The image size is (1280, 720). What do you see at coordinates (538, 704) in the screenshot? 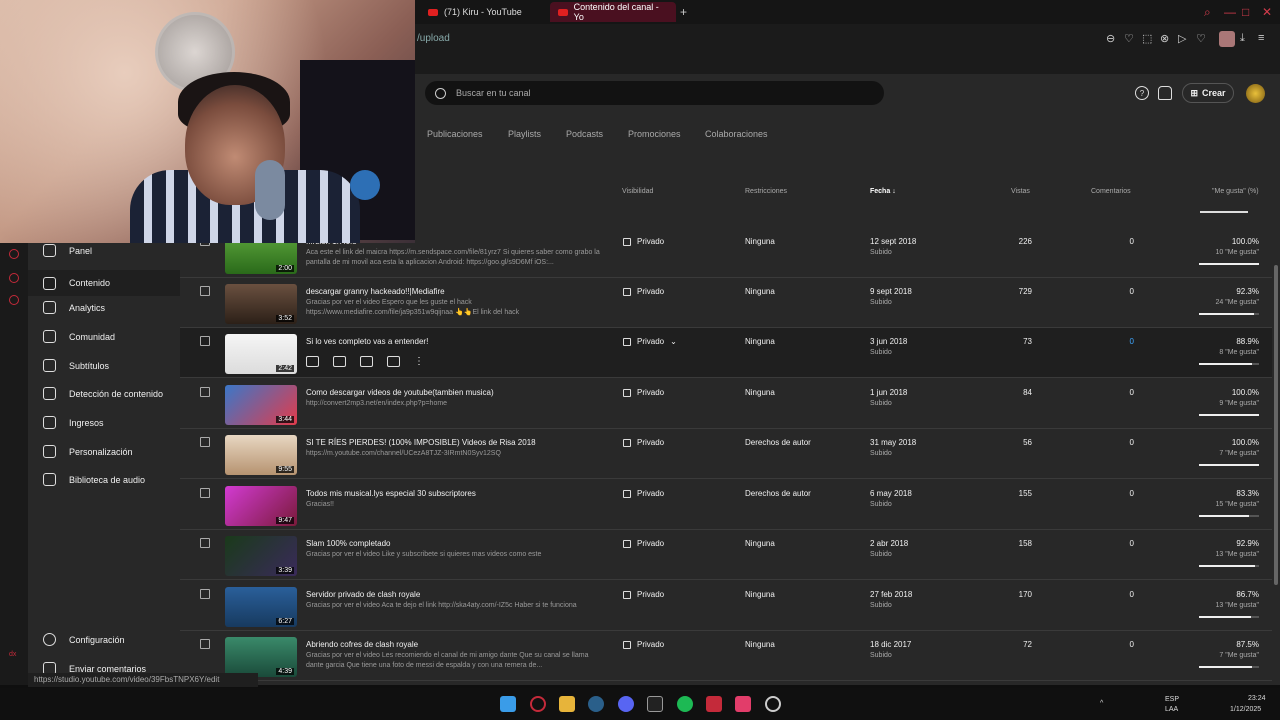
I see `opera-gx-icon` at bounding box center [538, 704].